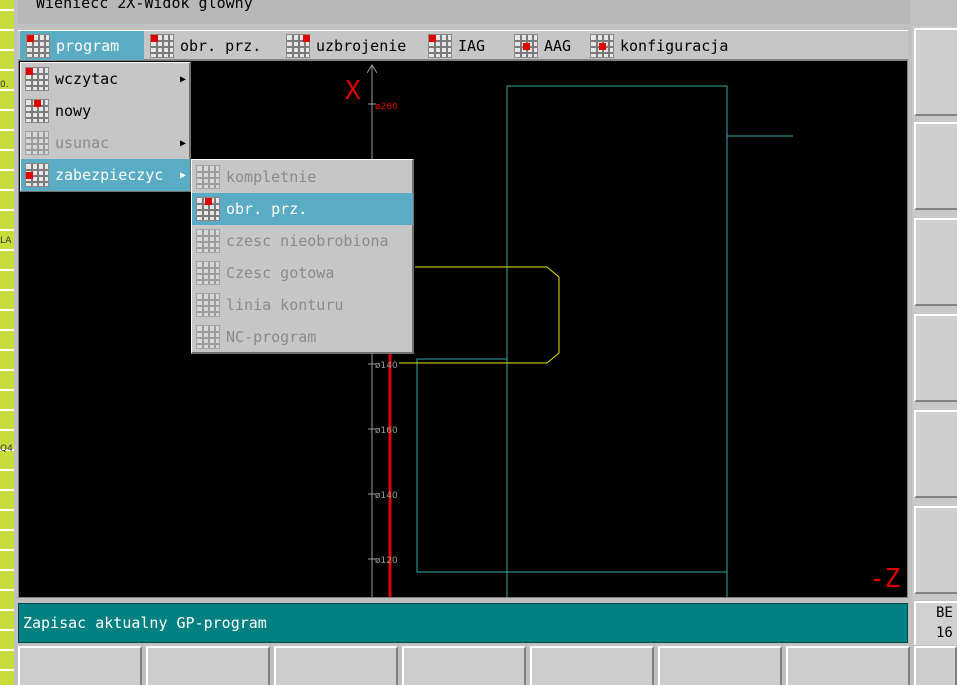  I want to click on window-title: Wieniecc 2X-Widok glowny, so click(144, 6).